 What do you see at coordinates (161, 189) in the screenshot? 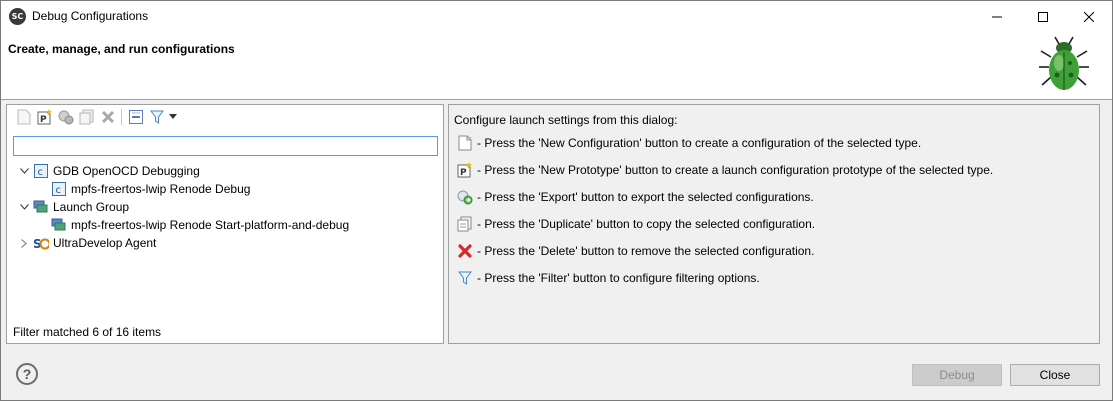
I see `tree-item-label: mpfs-freertos-lwip Renode Debug` at bounding box center [161, 189].